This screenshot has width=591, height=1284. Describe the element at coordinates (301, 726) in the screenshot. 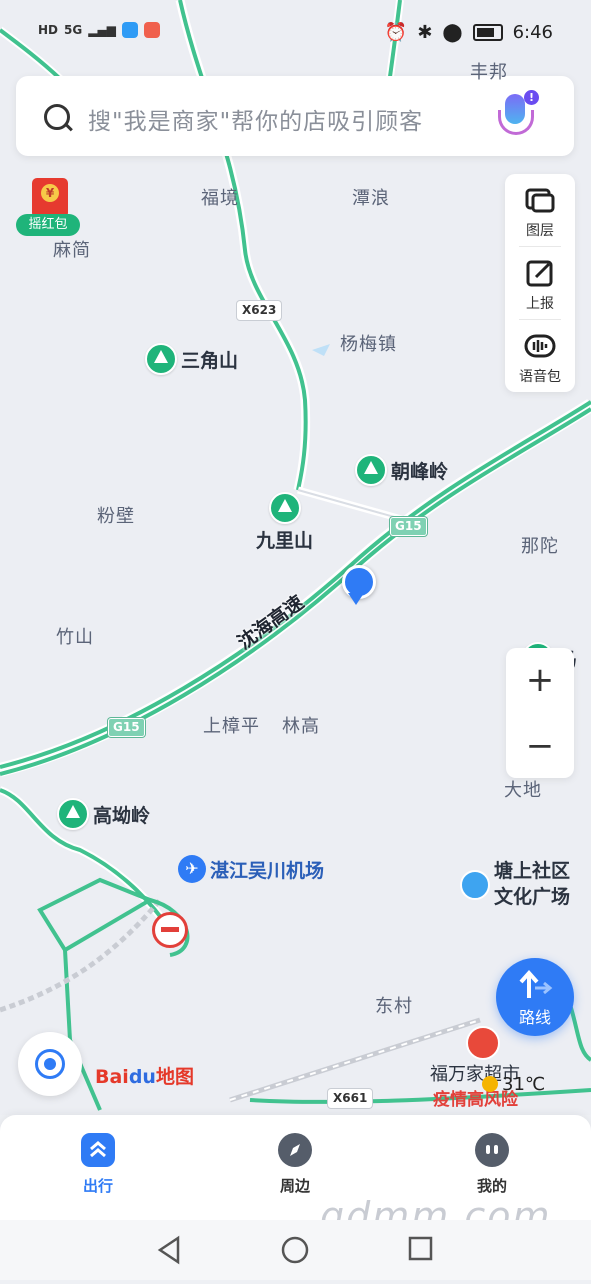

I see `place-label: 林高` at that location.